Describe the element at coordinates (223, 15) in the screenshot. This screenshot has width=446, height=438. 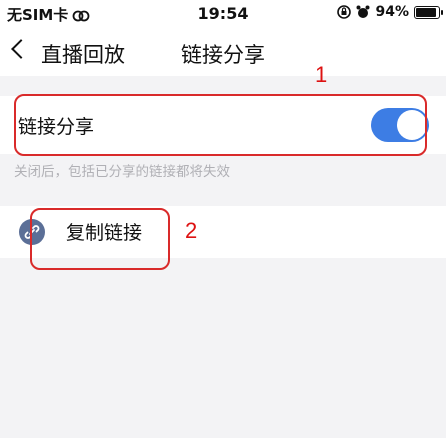
I see `status-bar: 无SIM卡 19:54 94%` at that location.